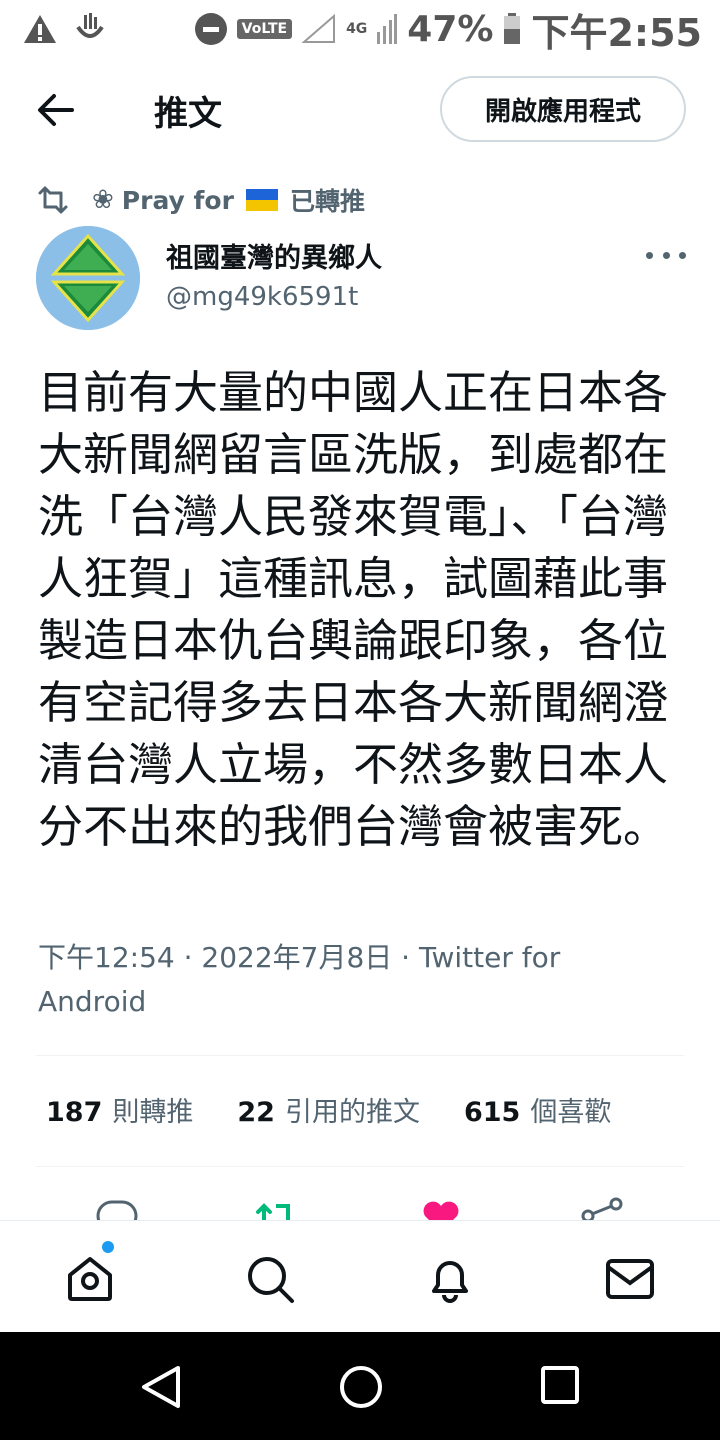 This screenshot has width=720, height=1440. I want to click on like-count: 615 個喜歡, so click(537, 1109).